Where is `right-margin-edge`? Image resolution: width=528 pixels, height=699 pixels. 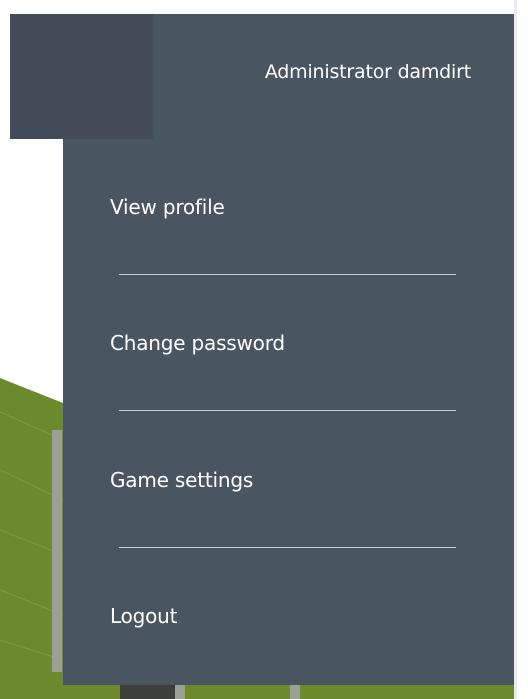
right-margin-edge is located at coordinates (515, 349).